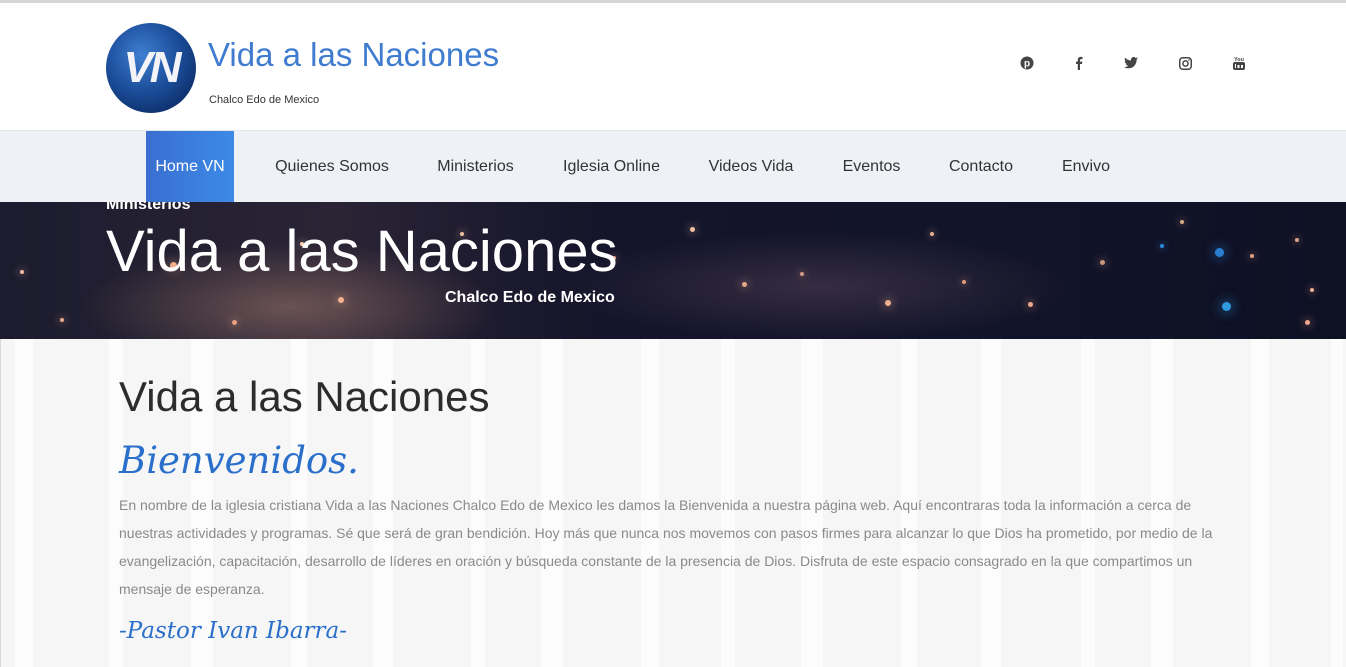  I want to click on instagram-icon, so click(1185, 63).